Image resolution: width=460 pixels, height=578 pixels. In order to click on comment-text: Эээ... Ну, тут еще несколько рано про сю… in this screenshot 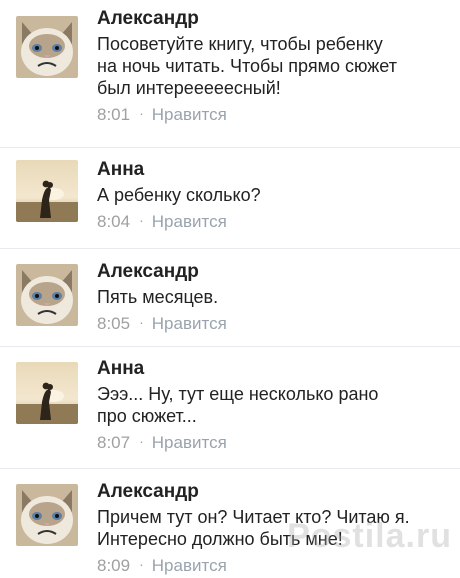, I will do `click(274, 405)`.